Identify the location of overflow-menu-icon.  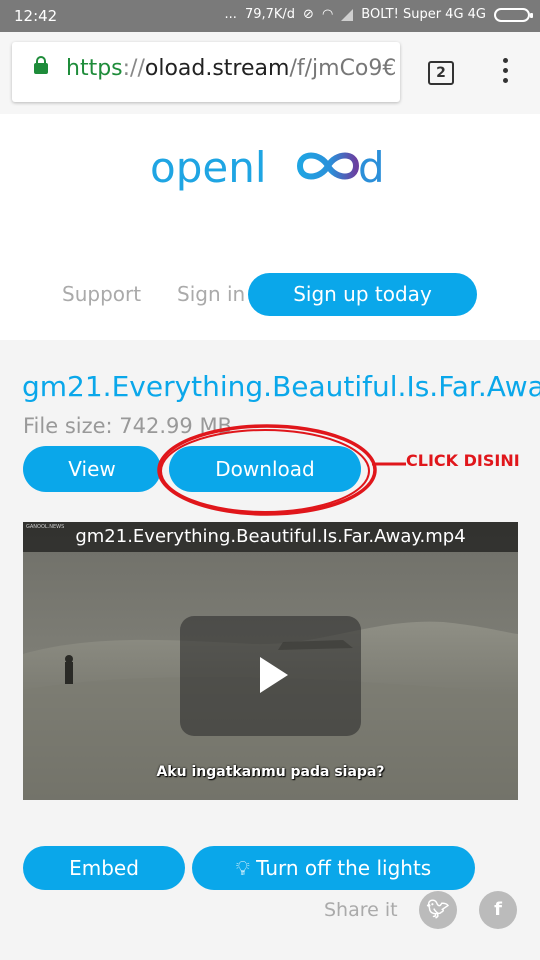
(505, 73).